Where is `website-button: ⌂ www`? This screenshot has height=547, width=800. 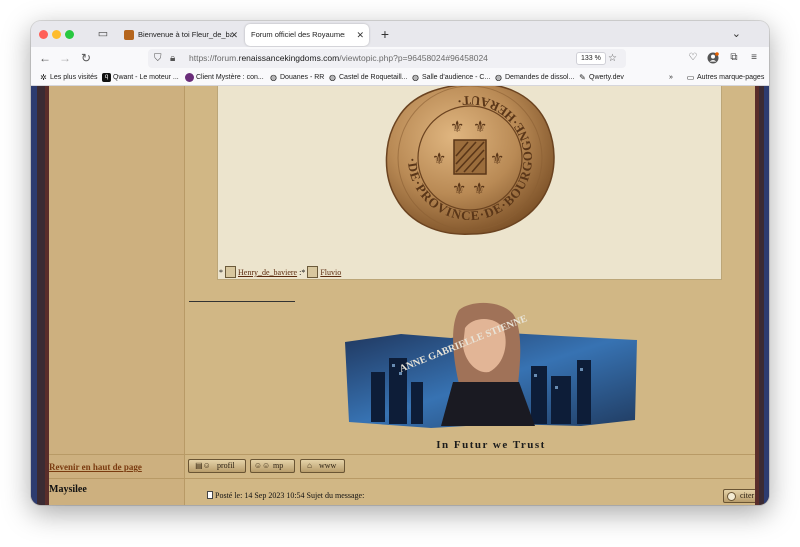
website-button: ⌂ www is located at coordinates (322, 466).